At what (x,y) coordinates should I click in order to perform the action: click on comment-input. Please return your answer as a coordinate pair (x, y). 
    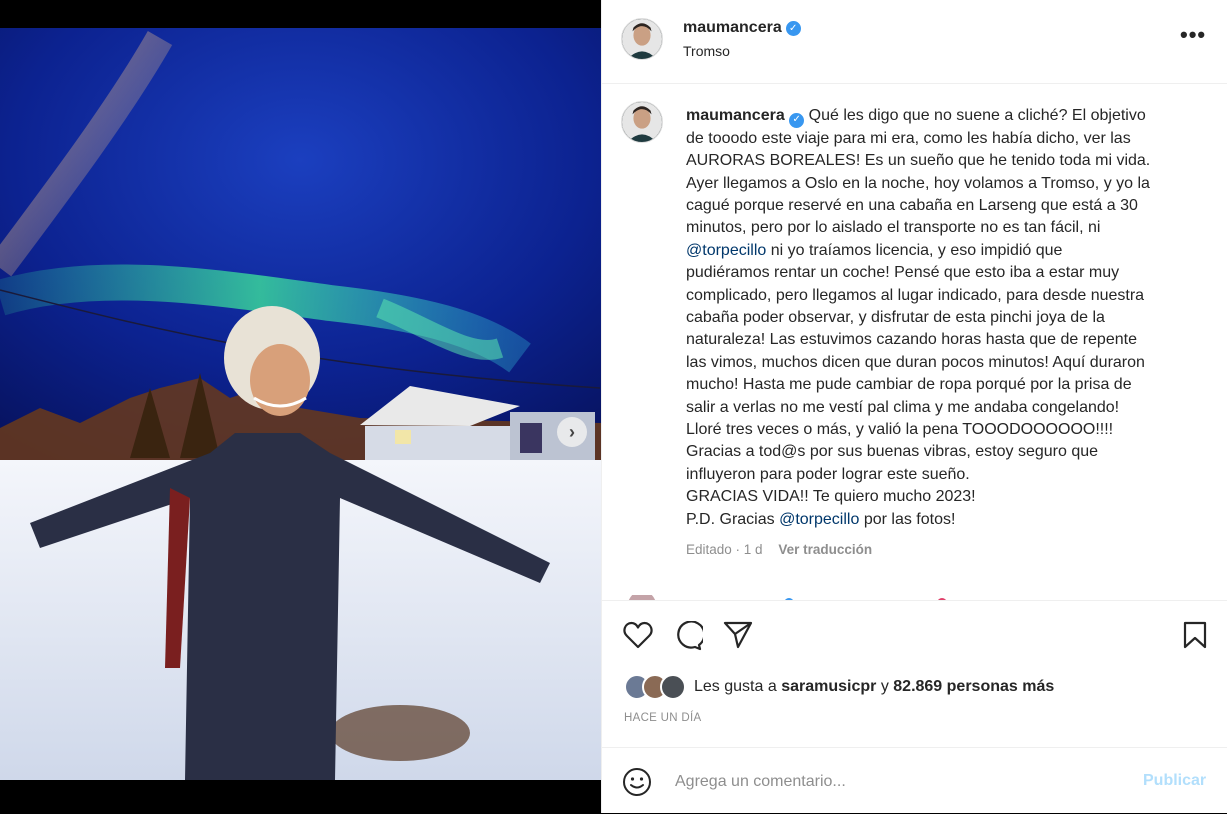
    Looking at the image, I should click on (900, 782).